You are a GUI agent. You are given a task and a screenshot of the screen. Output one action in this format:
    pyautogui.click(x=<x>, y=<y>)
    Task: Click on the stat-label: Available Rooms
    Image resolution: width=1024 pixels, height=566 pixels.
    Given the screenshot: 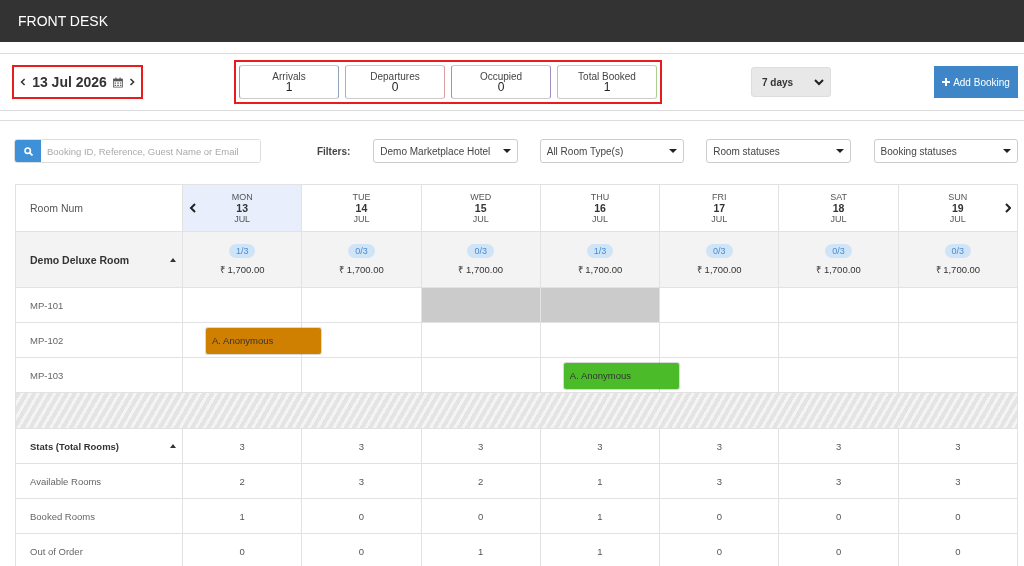 What is the action you would take?
    pyautogui.click(x=66, y=481)
    